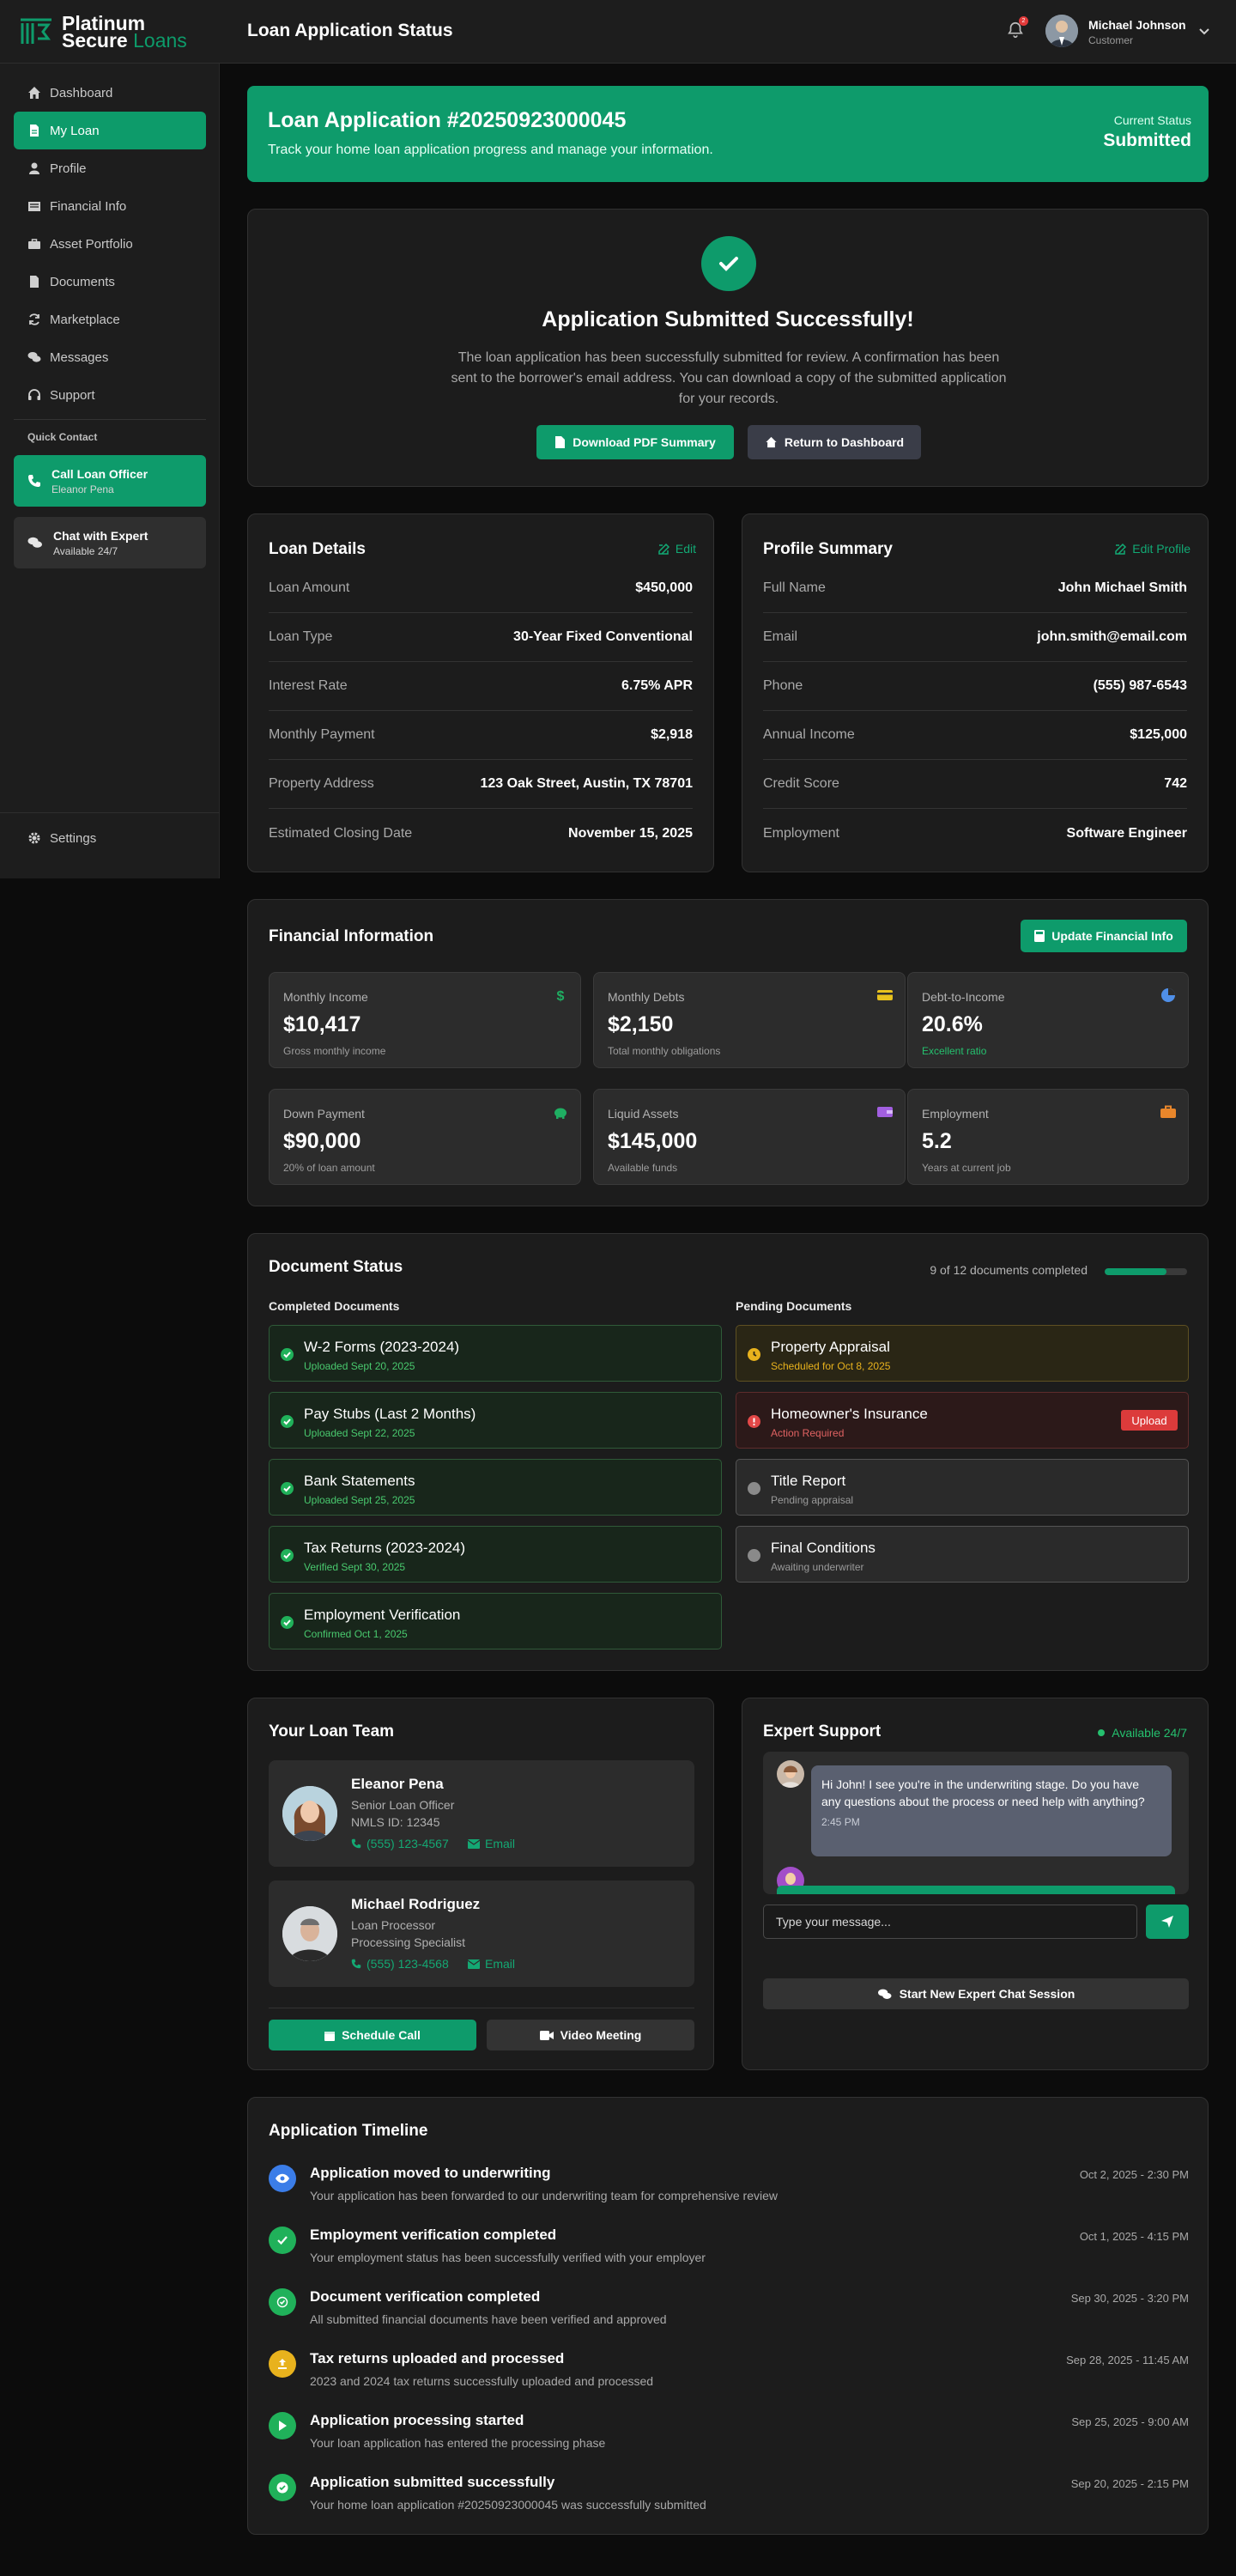  I want to click on edit-profile-button: Edit Profile, so click(1153, 549).